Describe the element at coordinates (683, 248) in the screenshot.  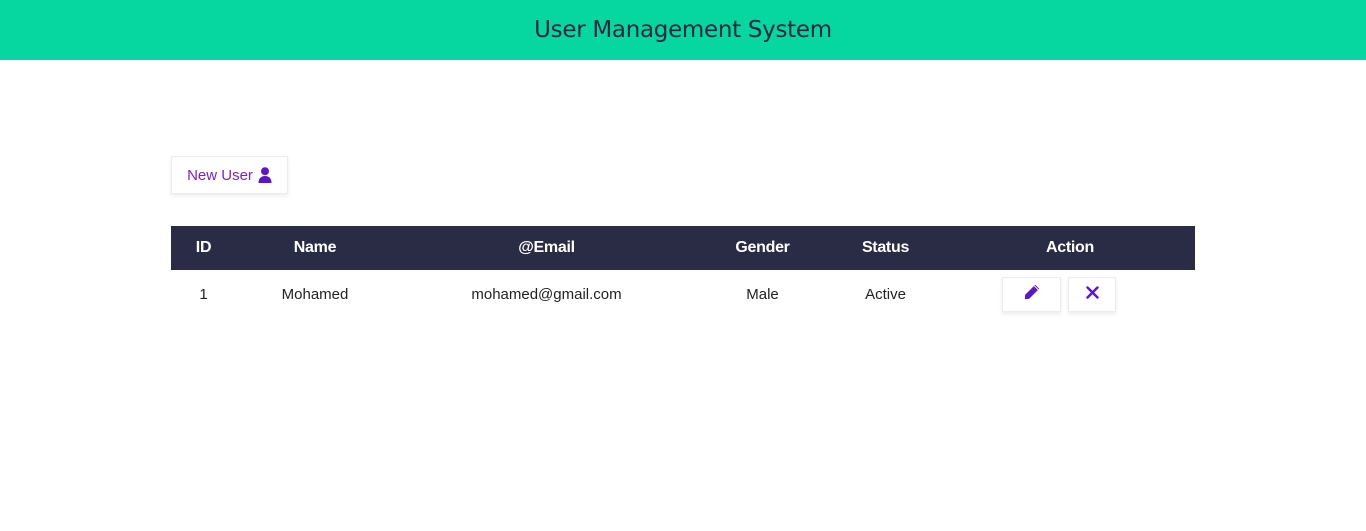
I see `table-header-row: ID Name @Email Gender Status Action` at that location.